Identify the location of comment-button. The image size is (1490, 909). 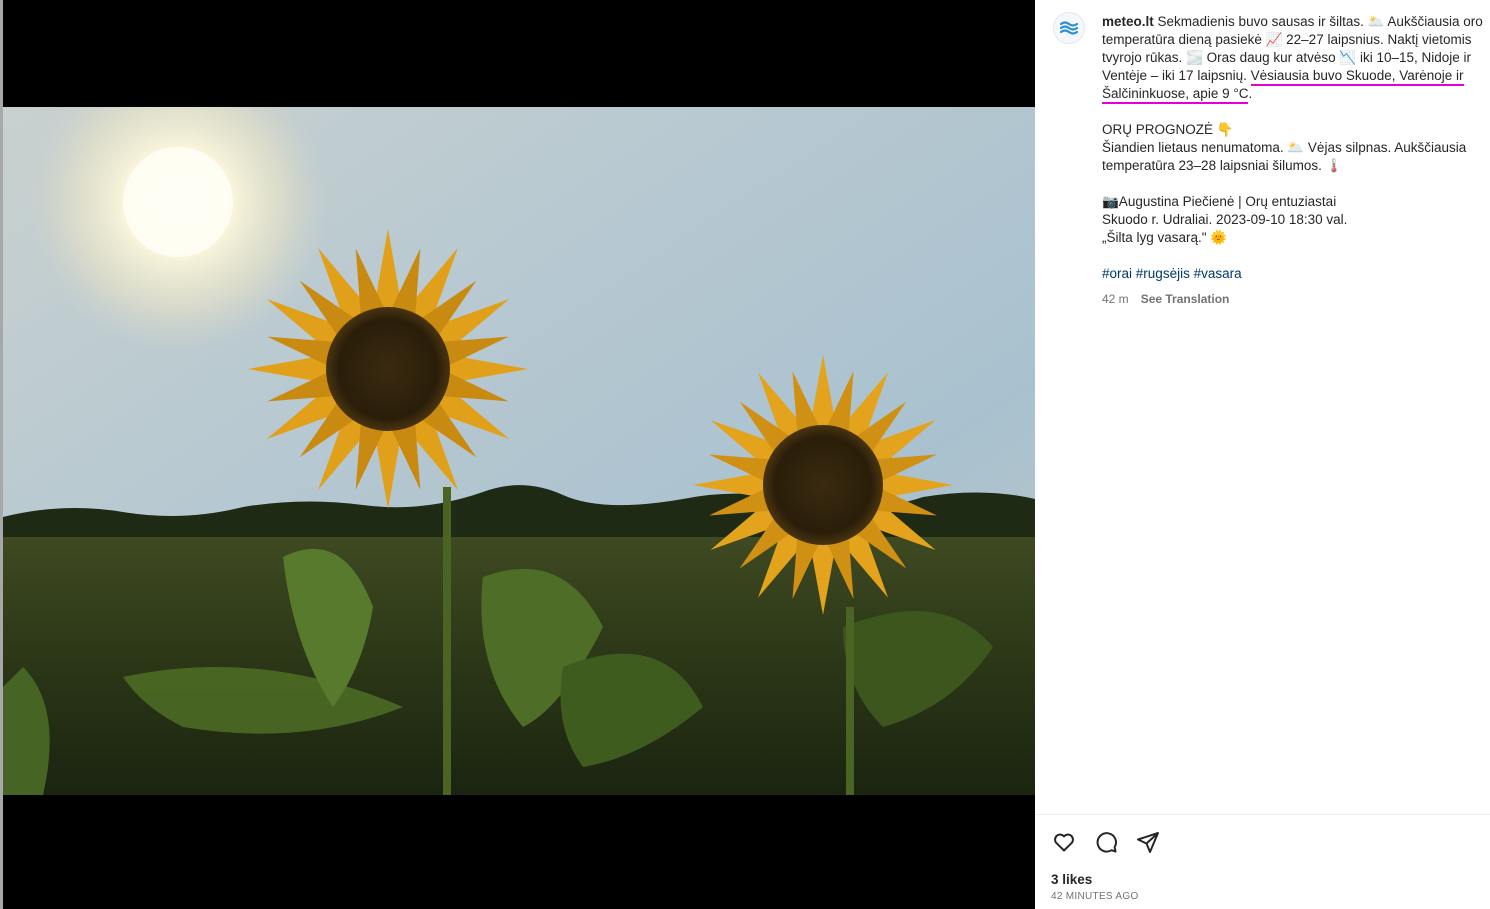
(1106, 842).